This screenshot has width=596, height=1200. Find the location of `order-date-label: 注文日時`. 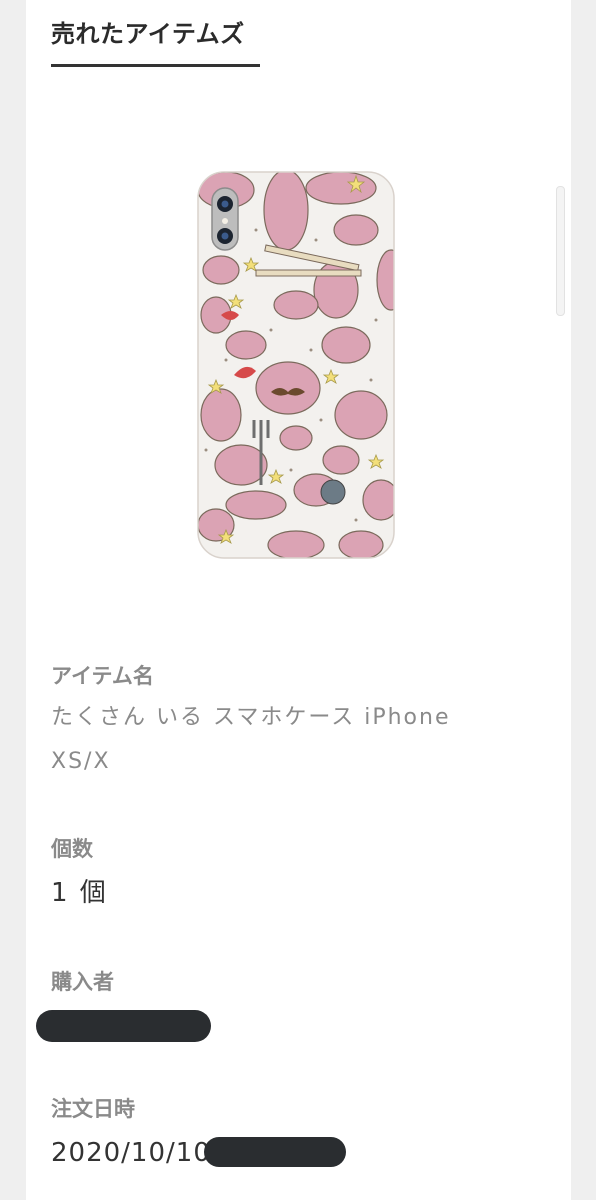

order-date-label: 注文日時 is located at coordinates (93, 1109).